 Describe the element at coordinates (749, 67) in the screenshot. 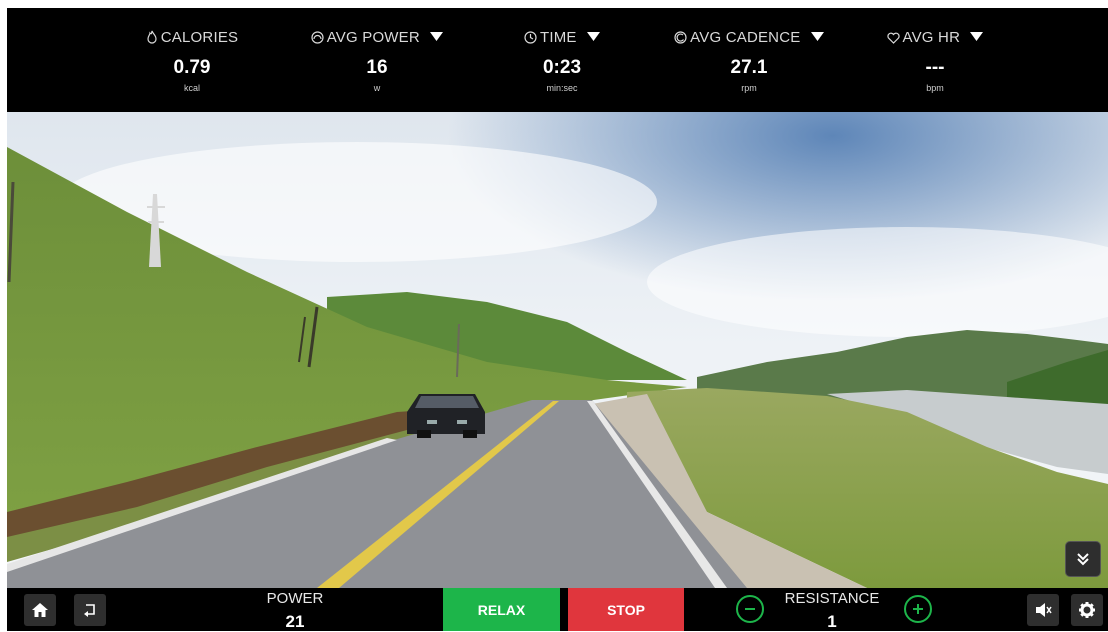

I see `stat-value: 27.1` at that location.